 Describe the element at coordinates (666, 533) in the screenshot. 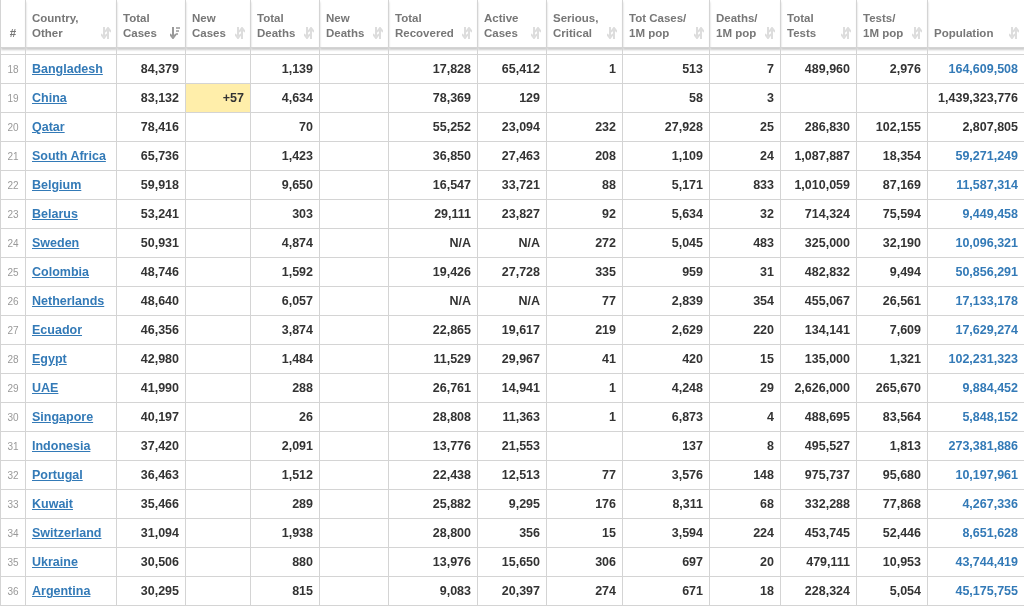

I see `table-cell: 3,594` at that location.